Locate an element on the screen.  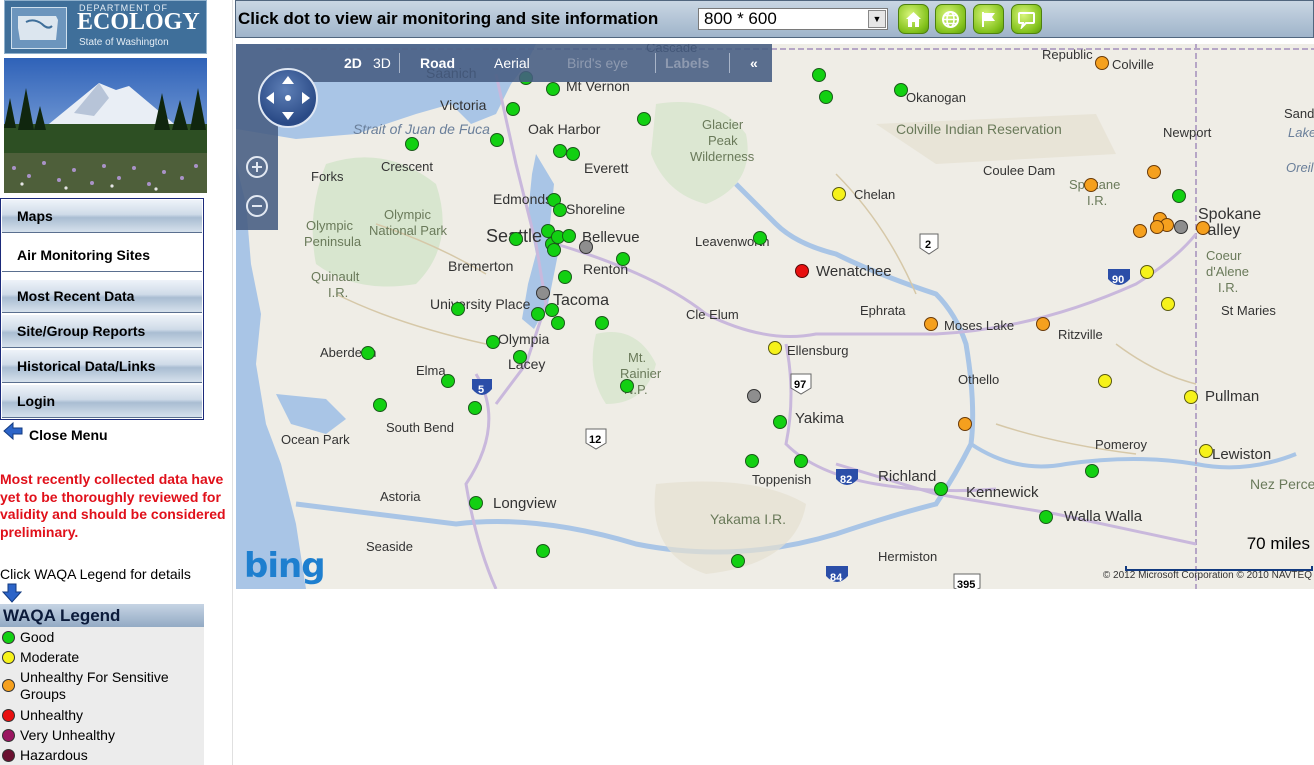
menu-item-maps: Maps is located at coordinates (102, 216).